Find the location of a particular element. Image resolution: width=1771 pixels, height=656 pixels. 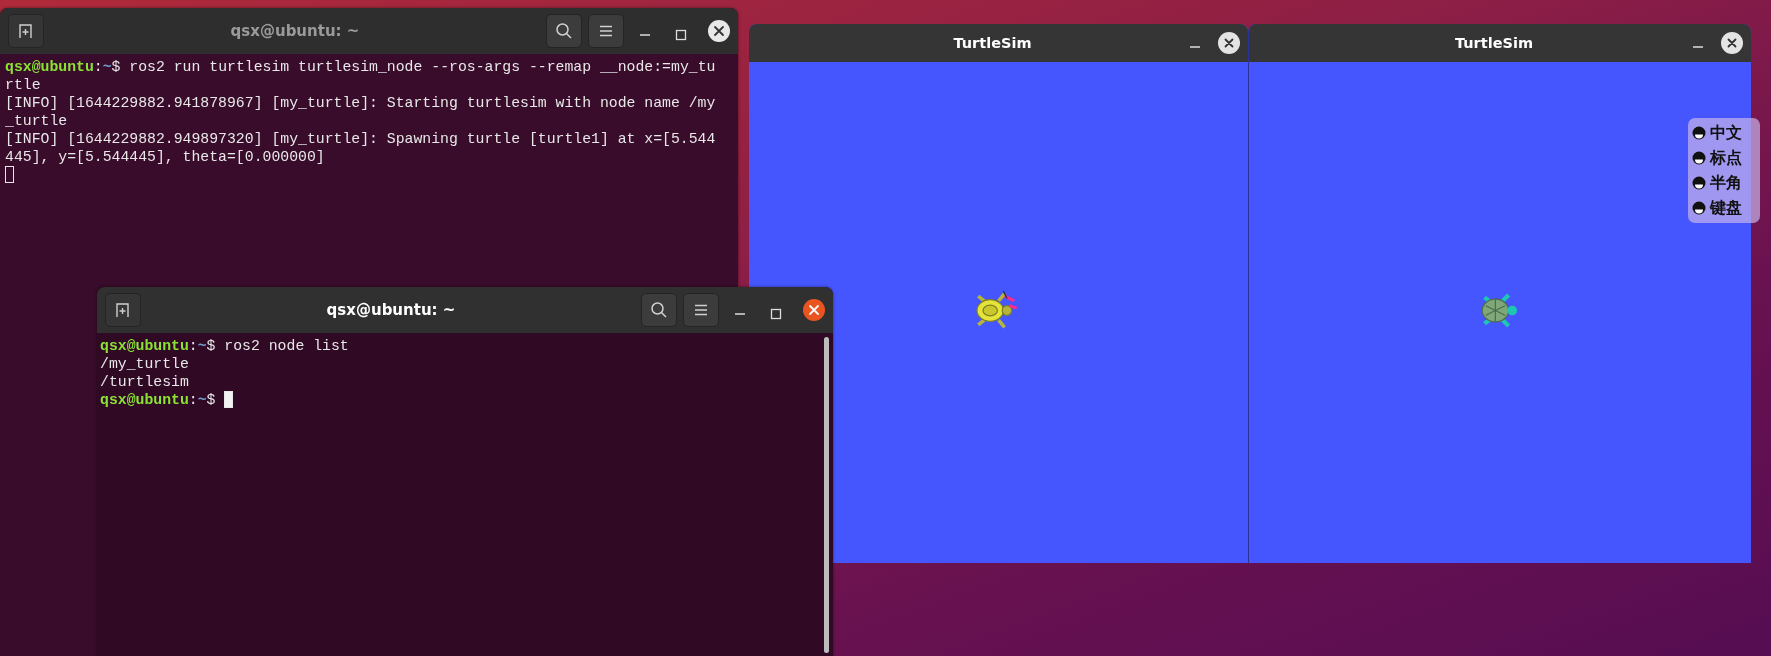

terminal-line: [INFO] [1644229882.941878967] [my_turtle]: Starting turtlesim with node name /my_turtle is located at coordinates (361, 112).